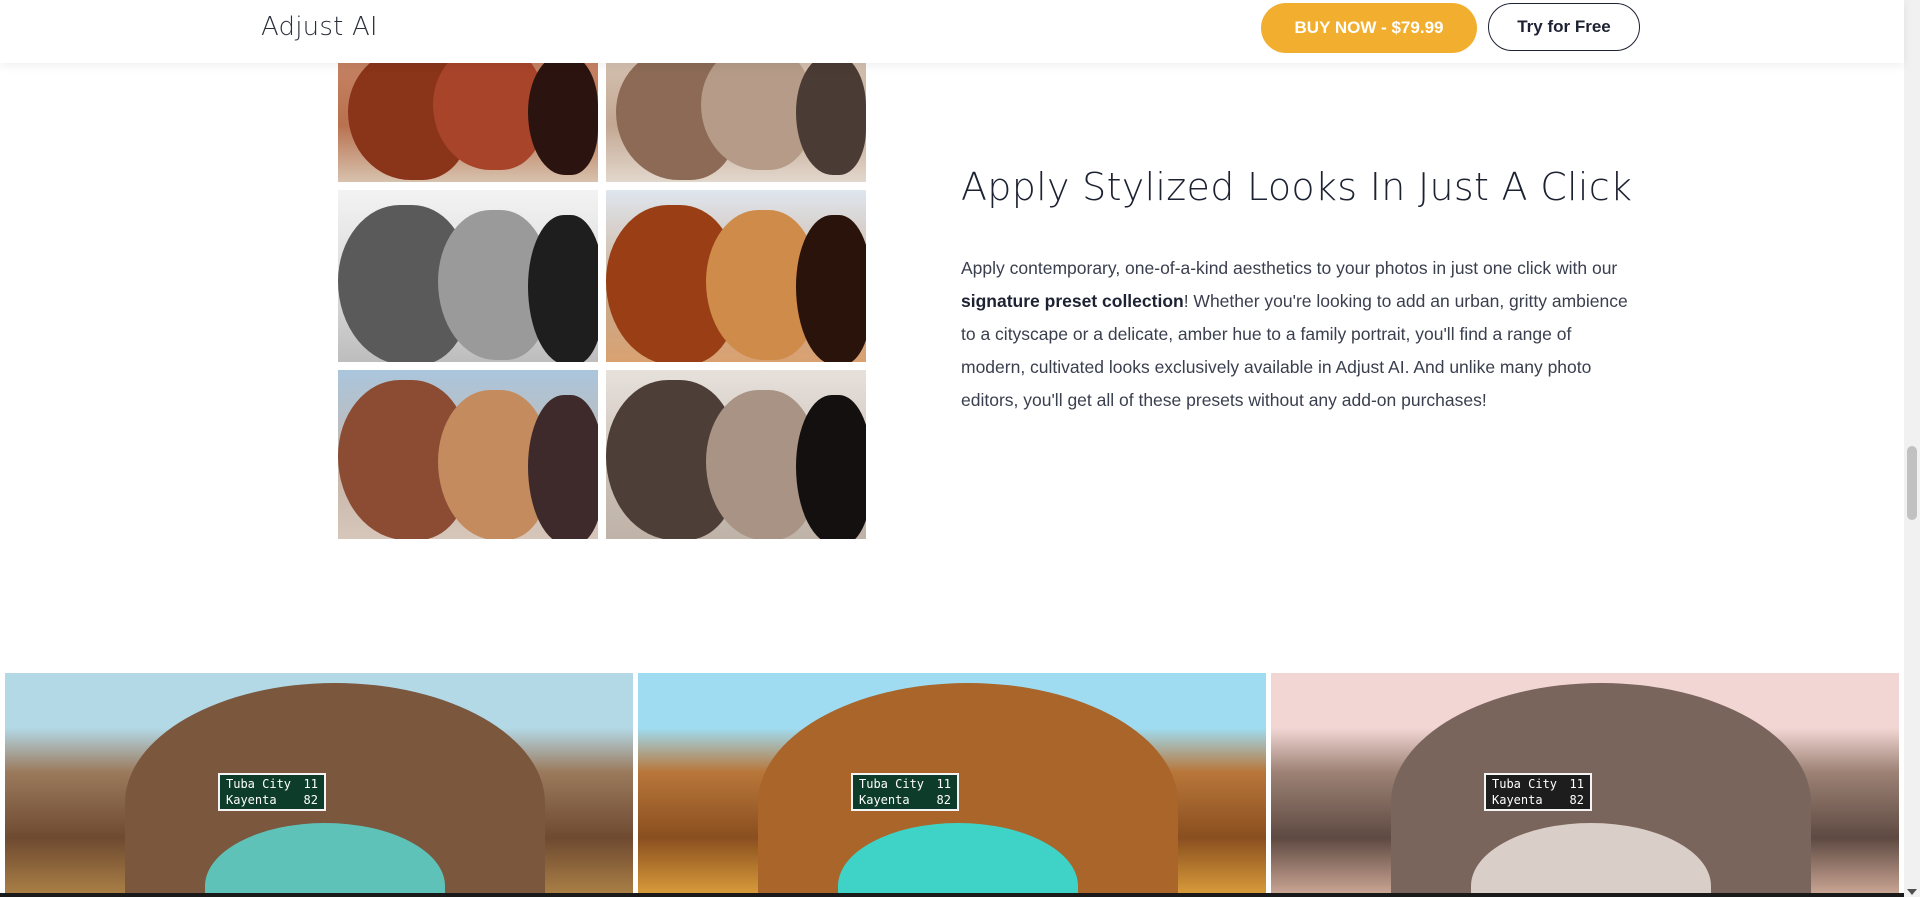 This screenshot has width=1920, height=897. What do you see at coordinates (1912, 483) in the screenshot?
I see `scrollbar-thumb` at bounding box center [1912, 483].